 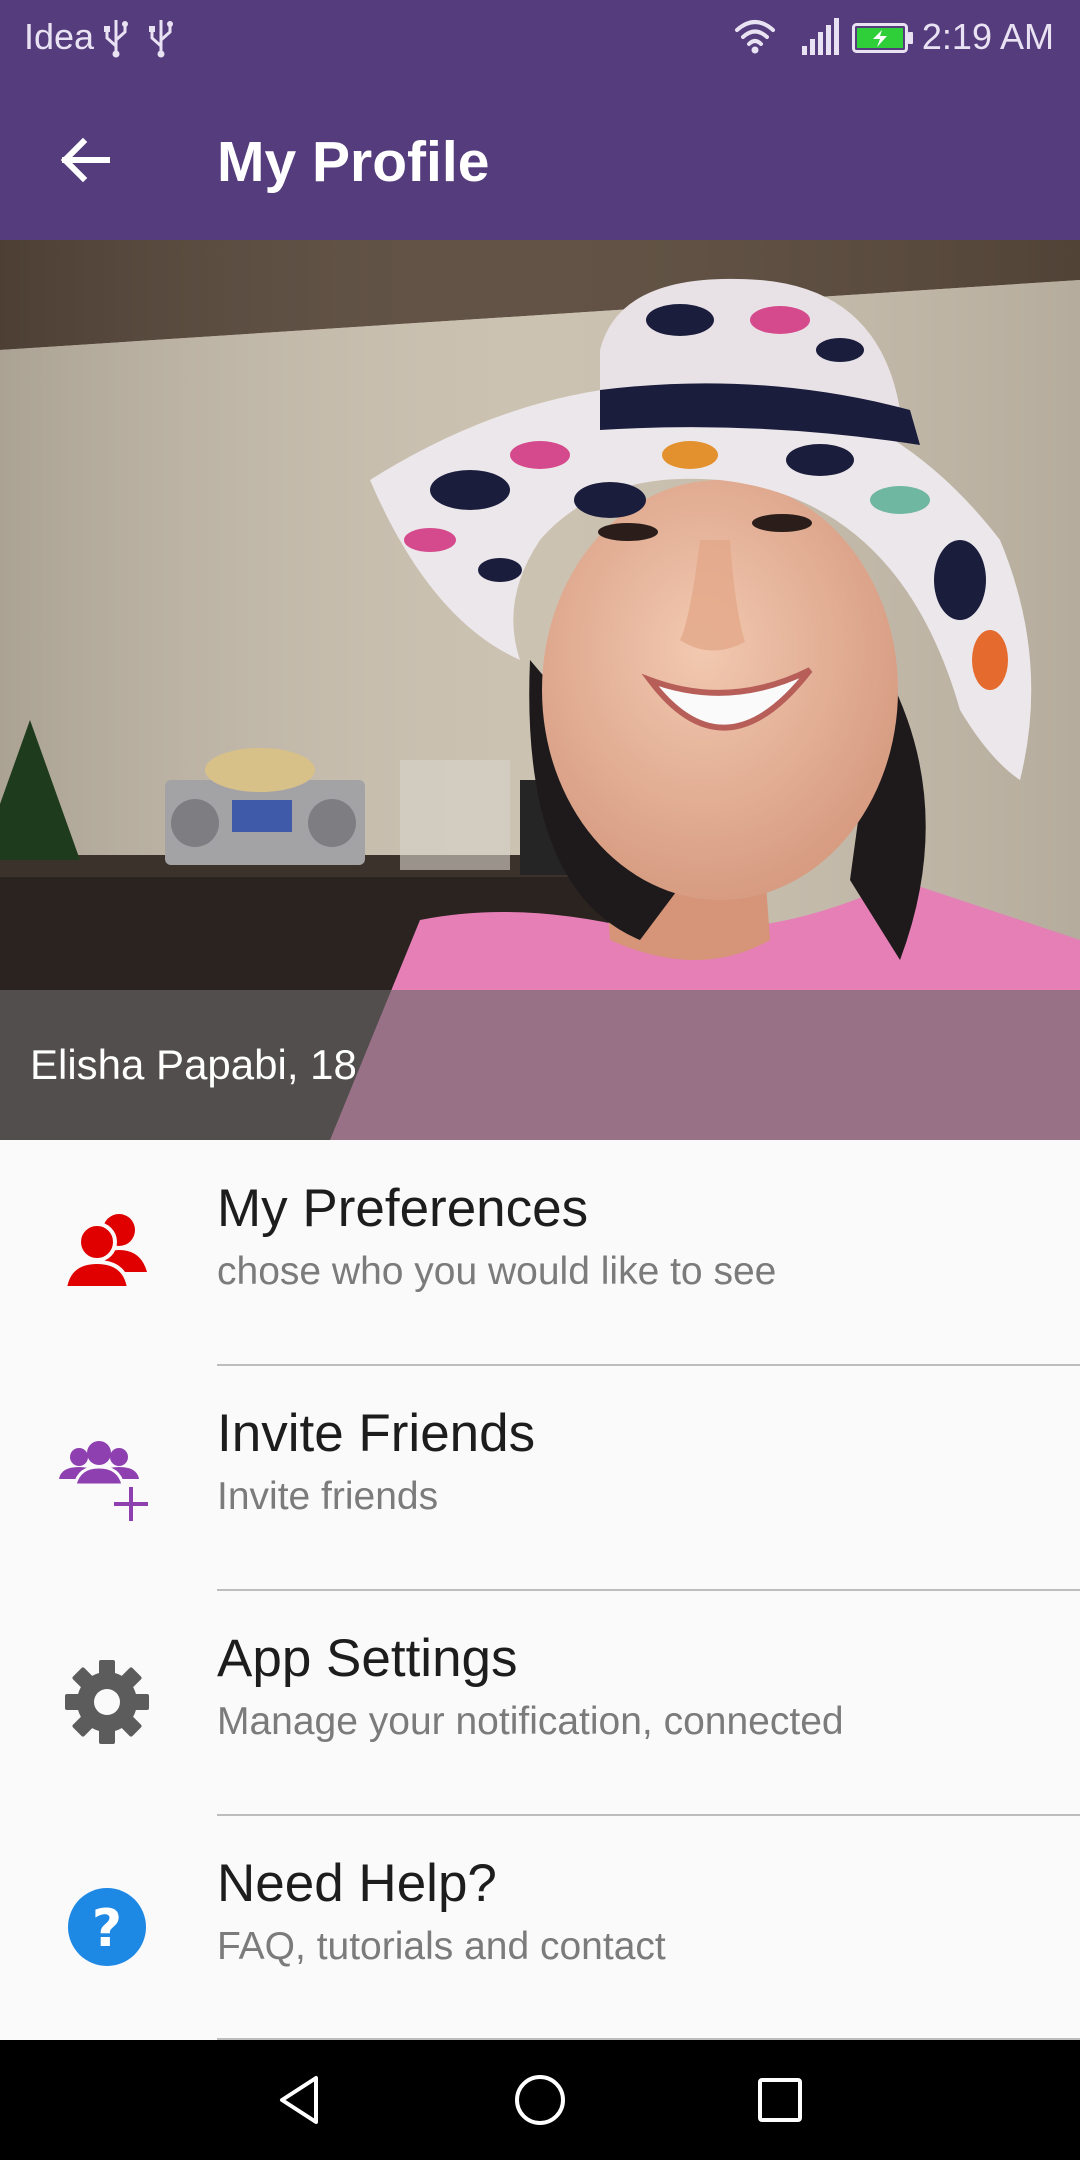 What do you see at coordinates (882, 38) in the screenshot?
I see `battery-charging-icon` at bounding box center [882, 38].